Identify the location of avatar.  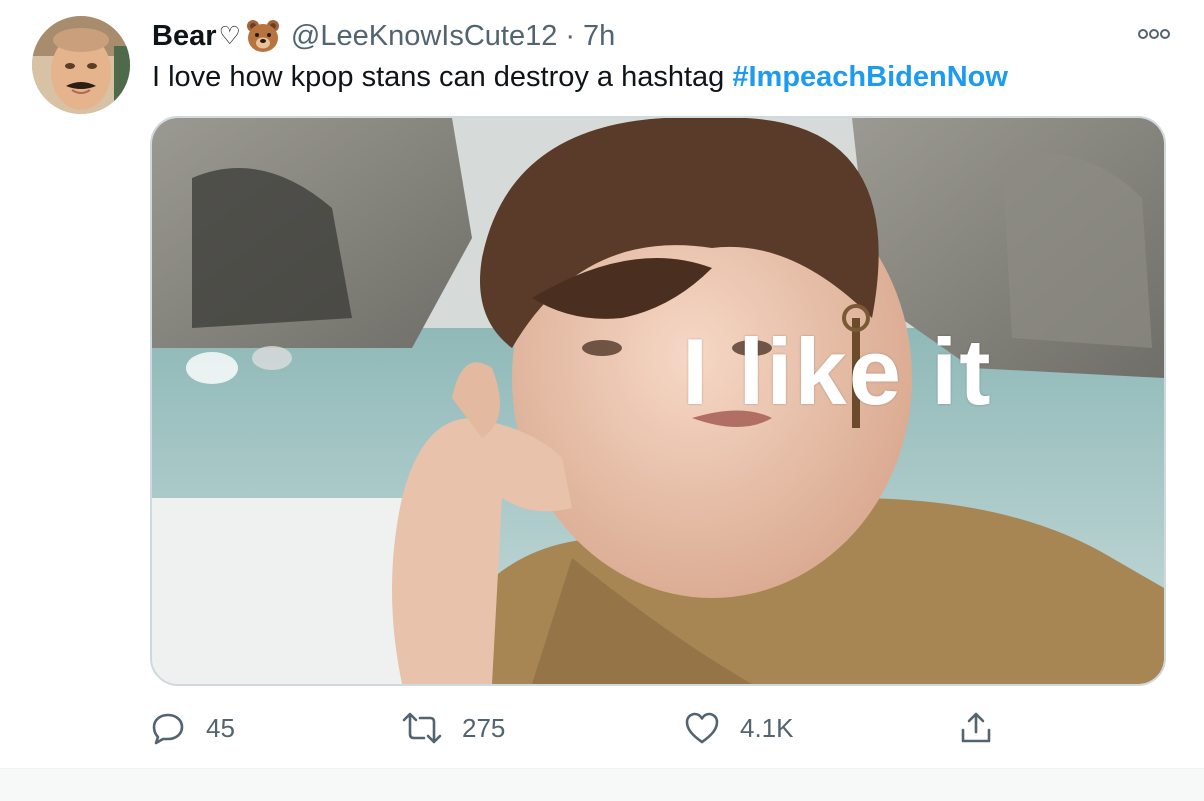
(81, 65).